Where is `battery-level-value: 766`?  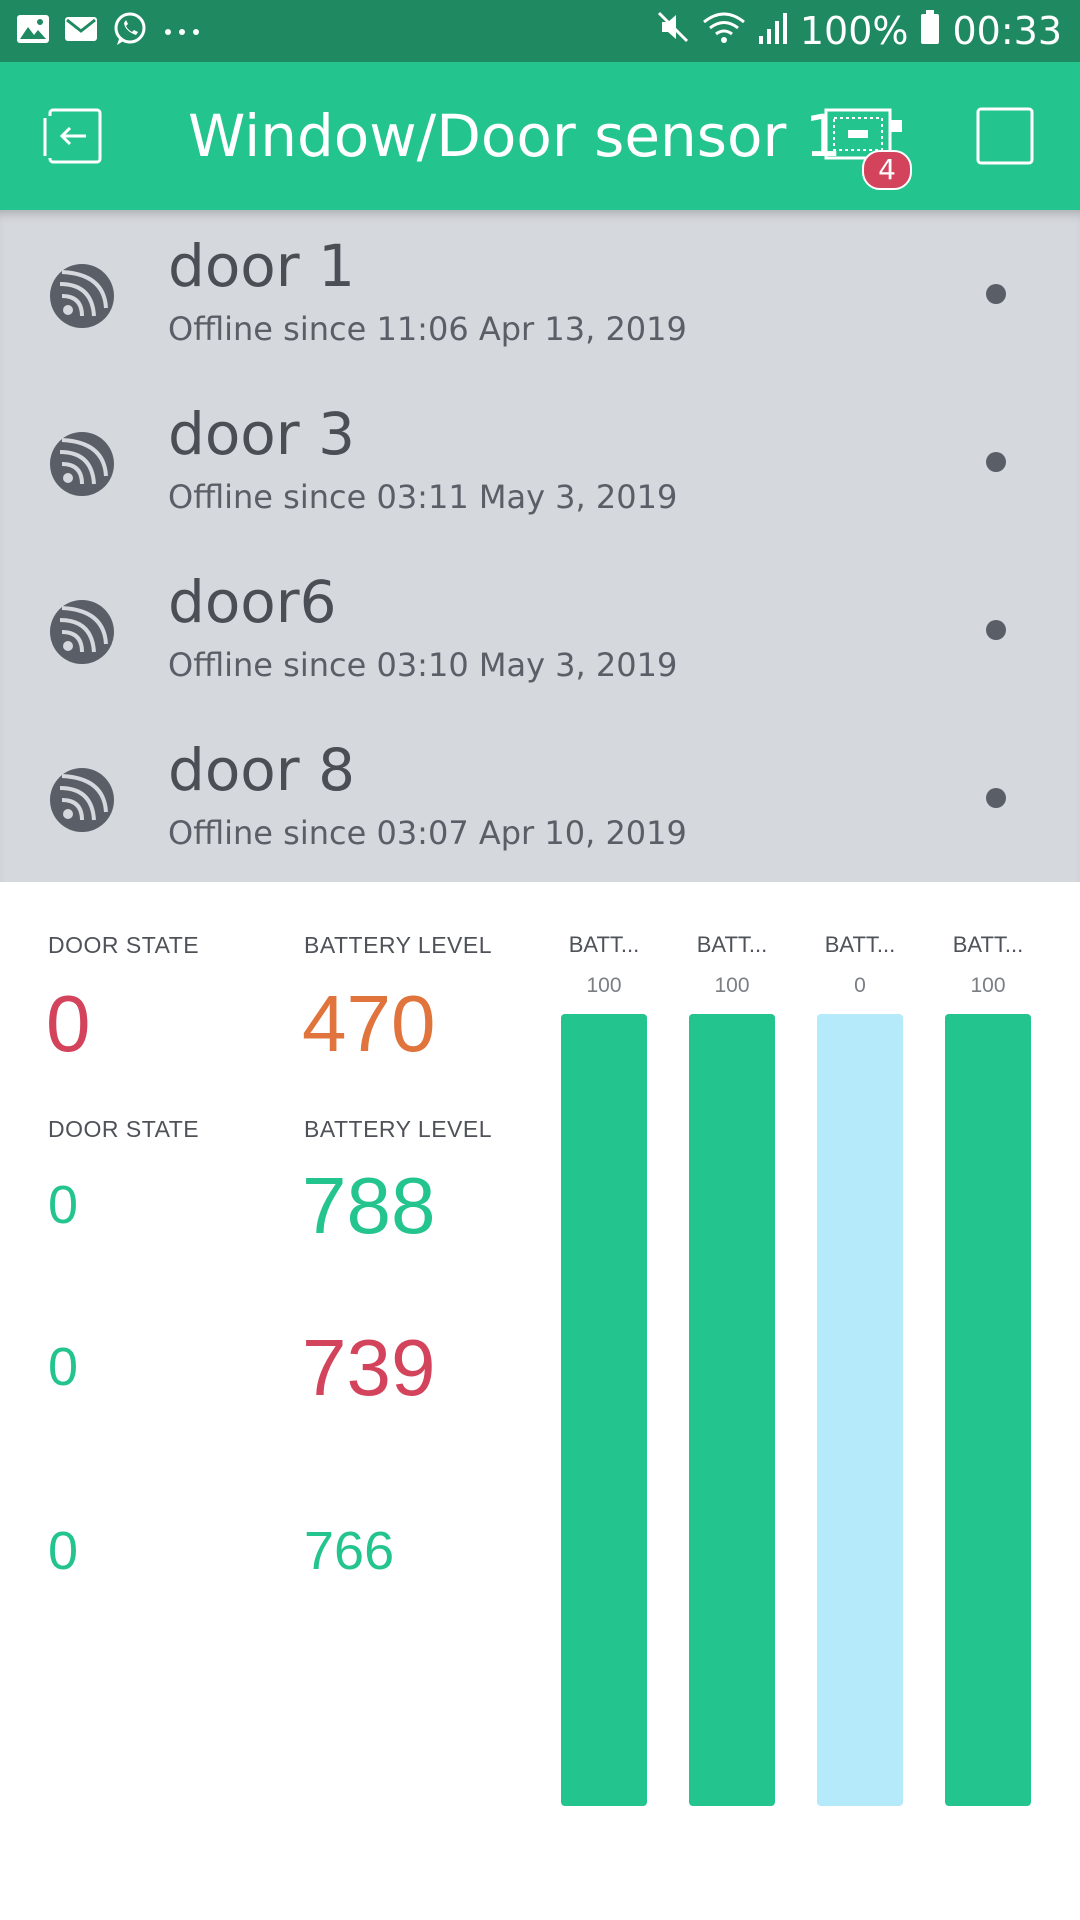
battery-level-value: 766 is located at coordinates (349, 1551).